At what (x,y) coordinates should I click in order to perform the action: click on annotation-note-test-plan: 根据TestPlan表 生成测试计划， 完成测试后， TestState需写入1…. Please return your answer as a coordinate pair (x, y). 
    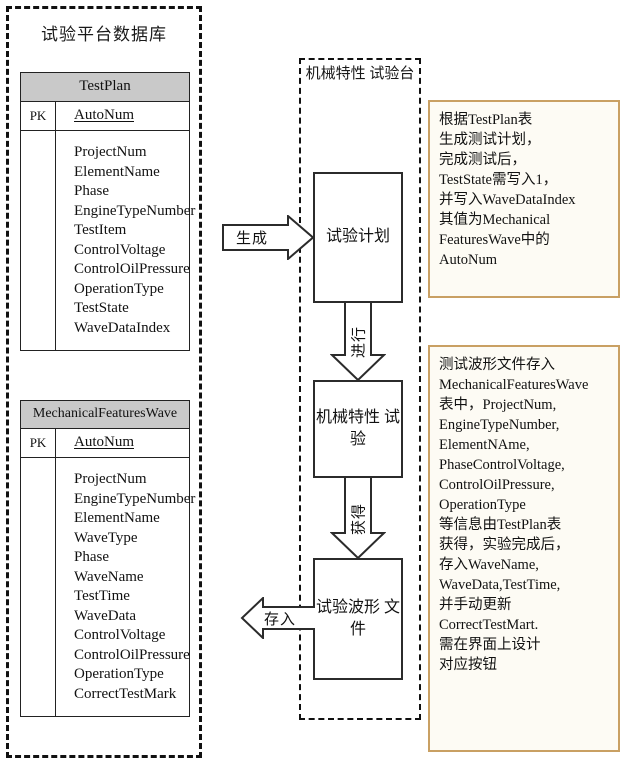
    Looking at the image, I should click on (524, 199).